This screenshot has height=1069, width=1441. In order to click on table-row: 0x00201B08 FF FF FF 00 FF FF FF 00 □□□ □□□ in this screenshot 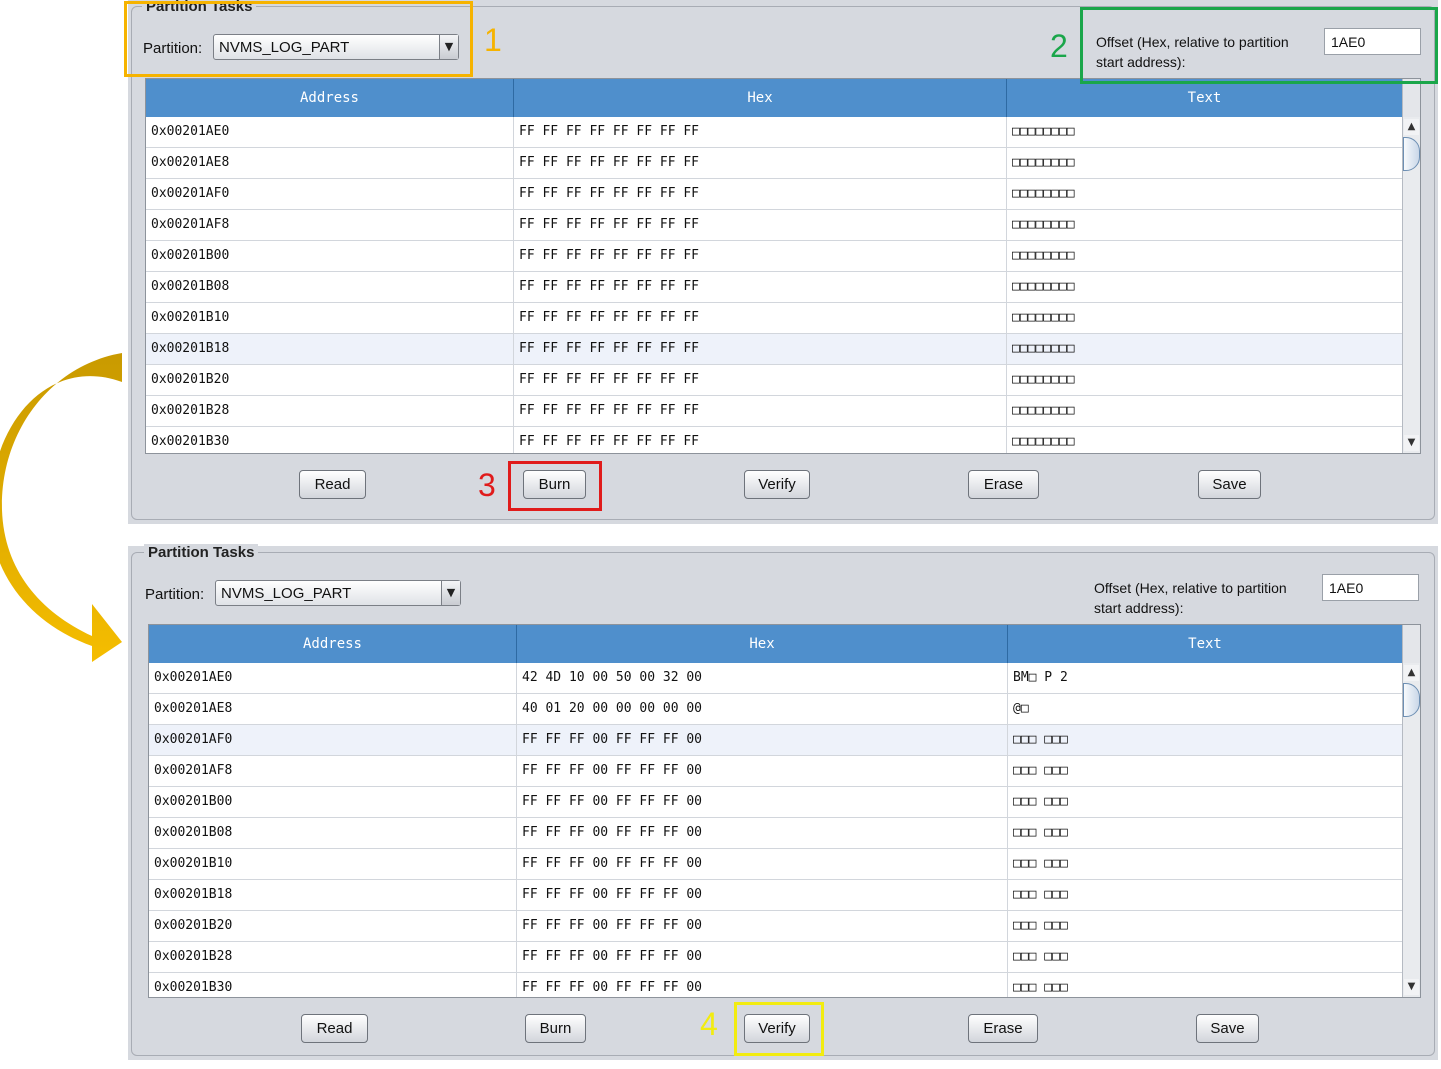, I will do `click(776, 833)`.